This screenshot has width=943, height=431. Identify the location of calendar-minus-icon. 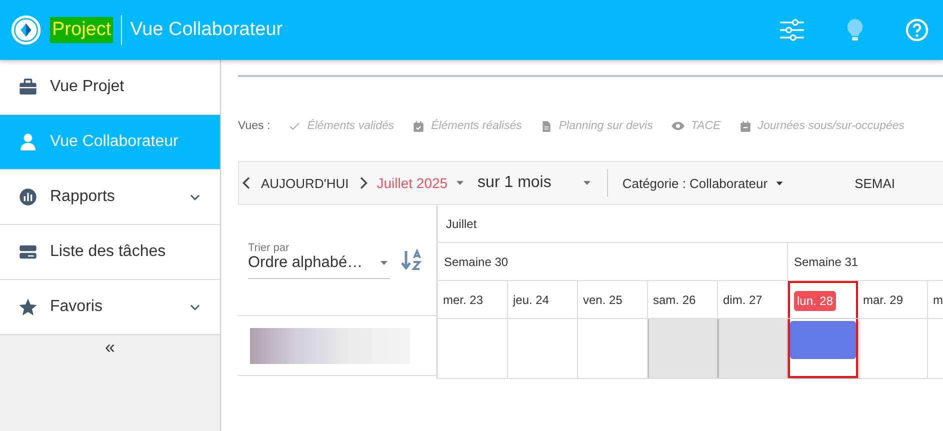
(745, 126).